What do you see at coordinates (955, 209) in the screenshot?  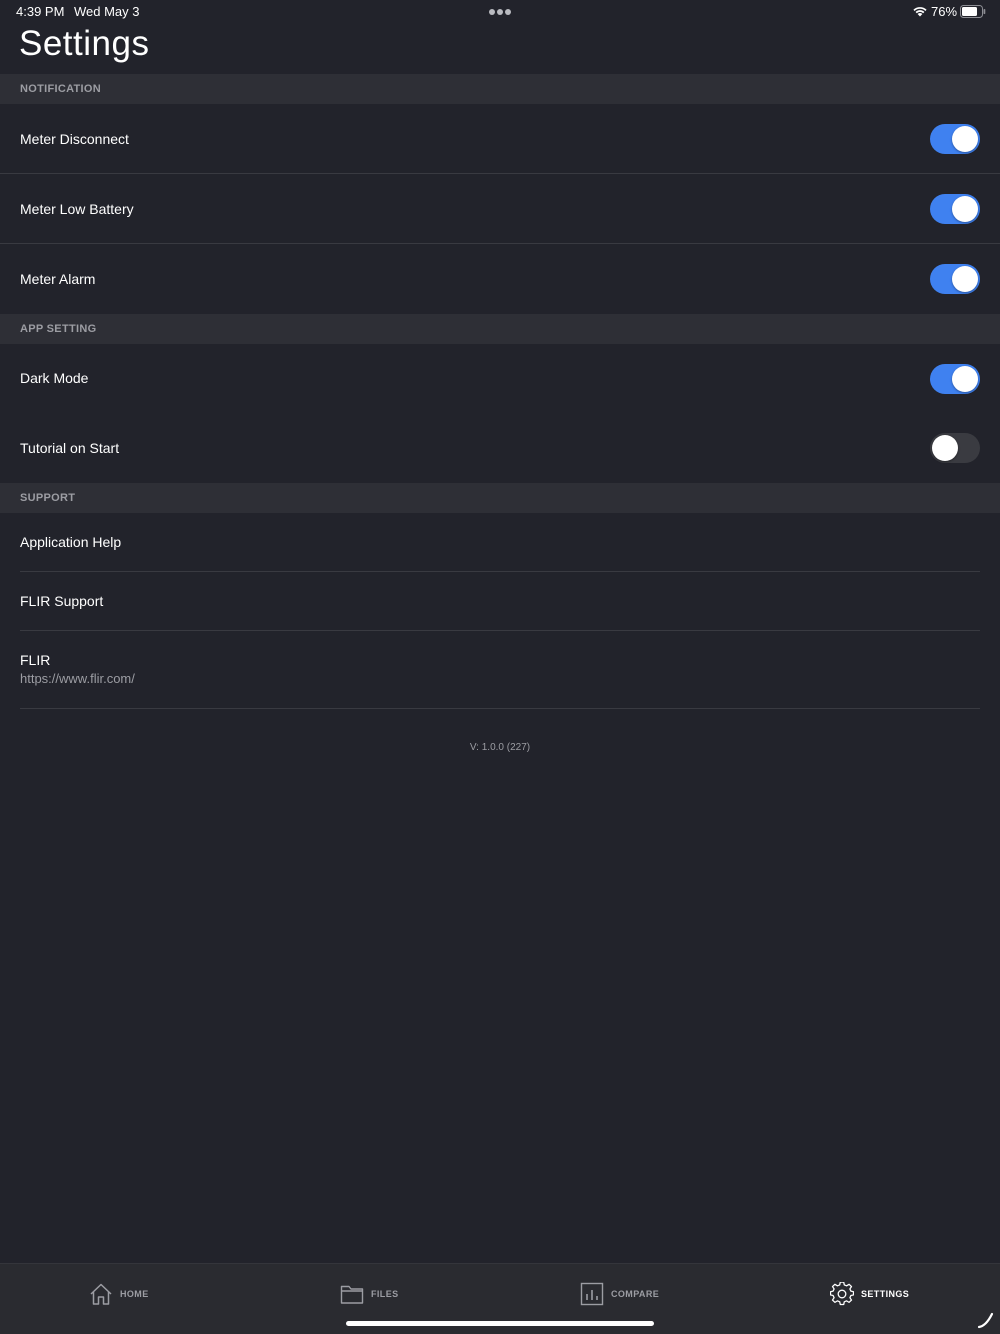 I see `meter-low-battery-toggle` at bounding box center [955, 209].